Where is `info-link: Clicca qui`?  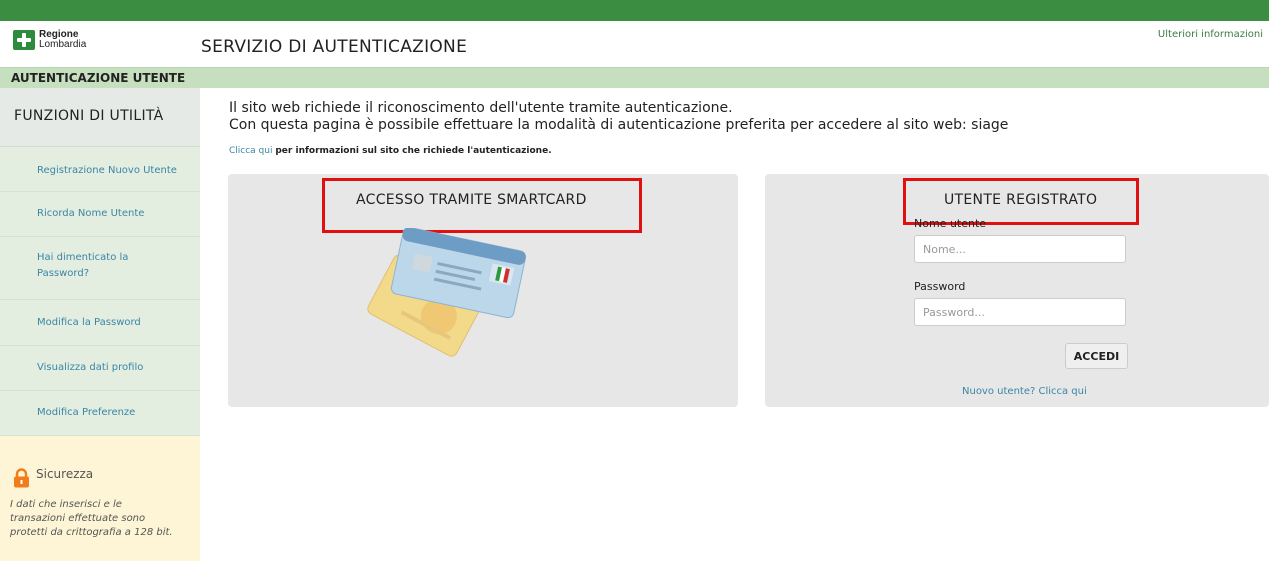
info-link: Clicca qui is located at coordinates (250, 151).